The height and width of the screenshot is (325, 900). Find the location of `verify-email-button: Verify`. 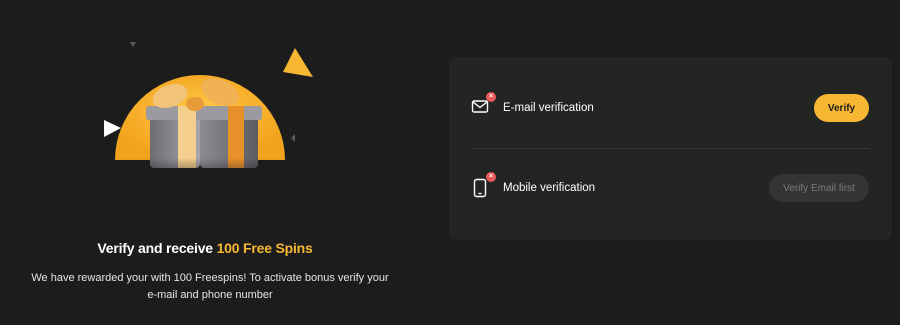

verify-email-button: Verify is located at coordinates (841, 108).